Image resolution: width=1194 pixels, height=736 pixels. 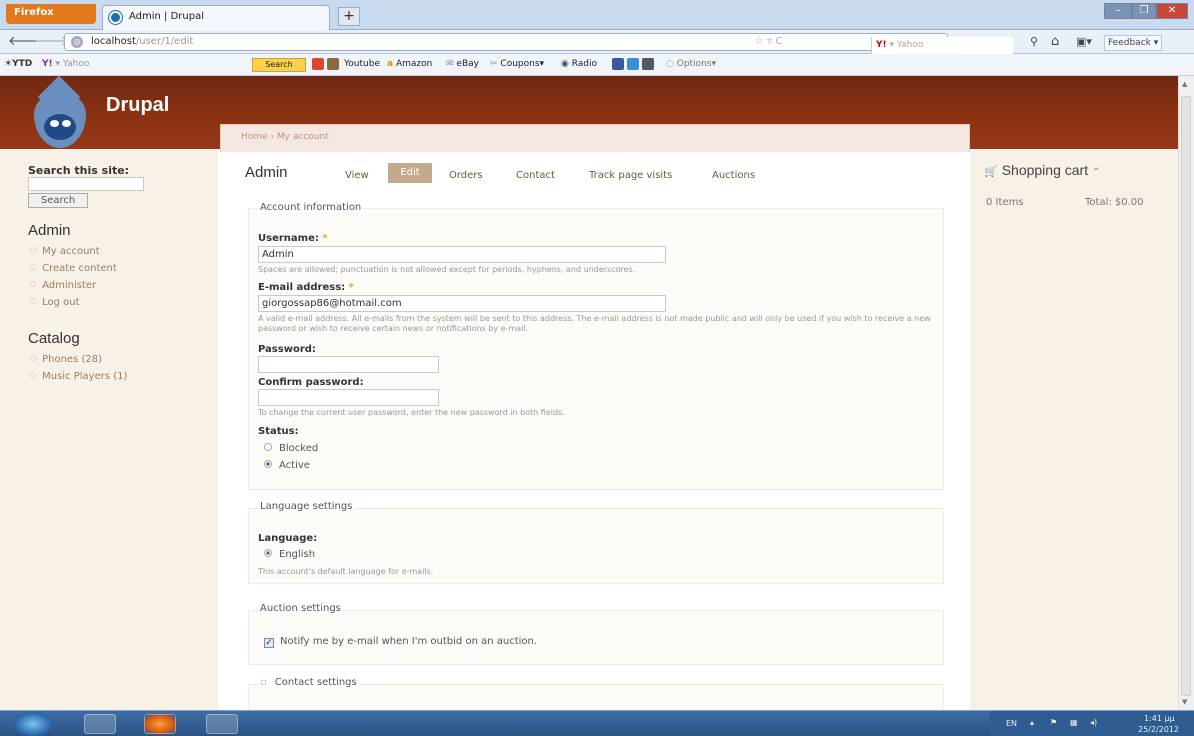 I want to click on clock-date: 25/2/2012, so click(x=1158, y=729).